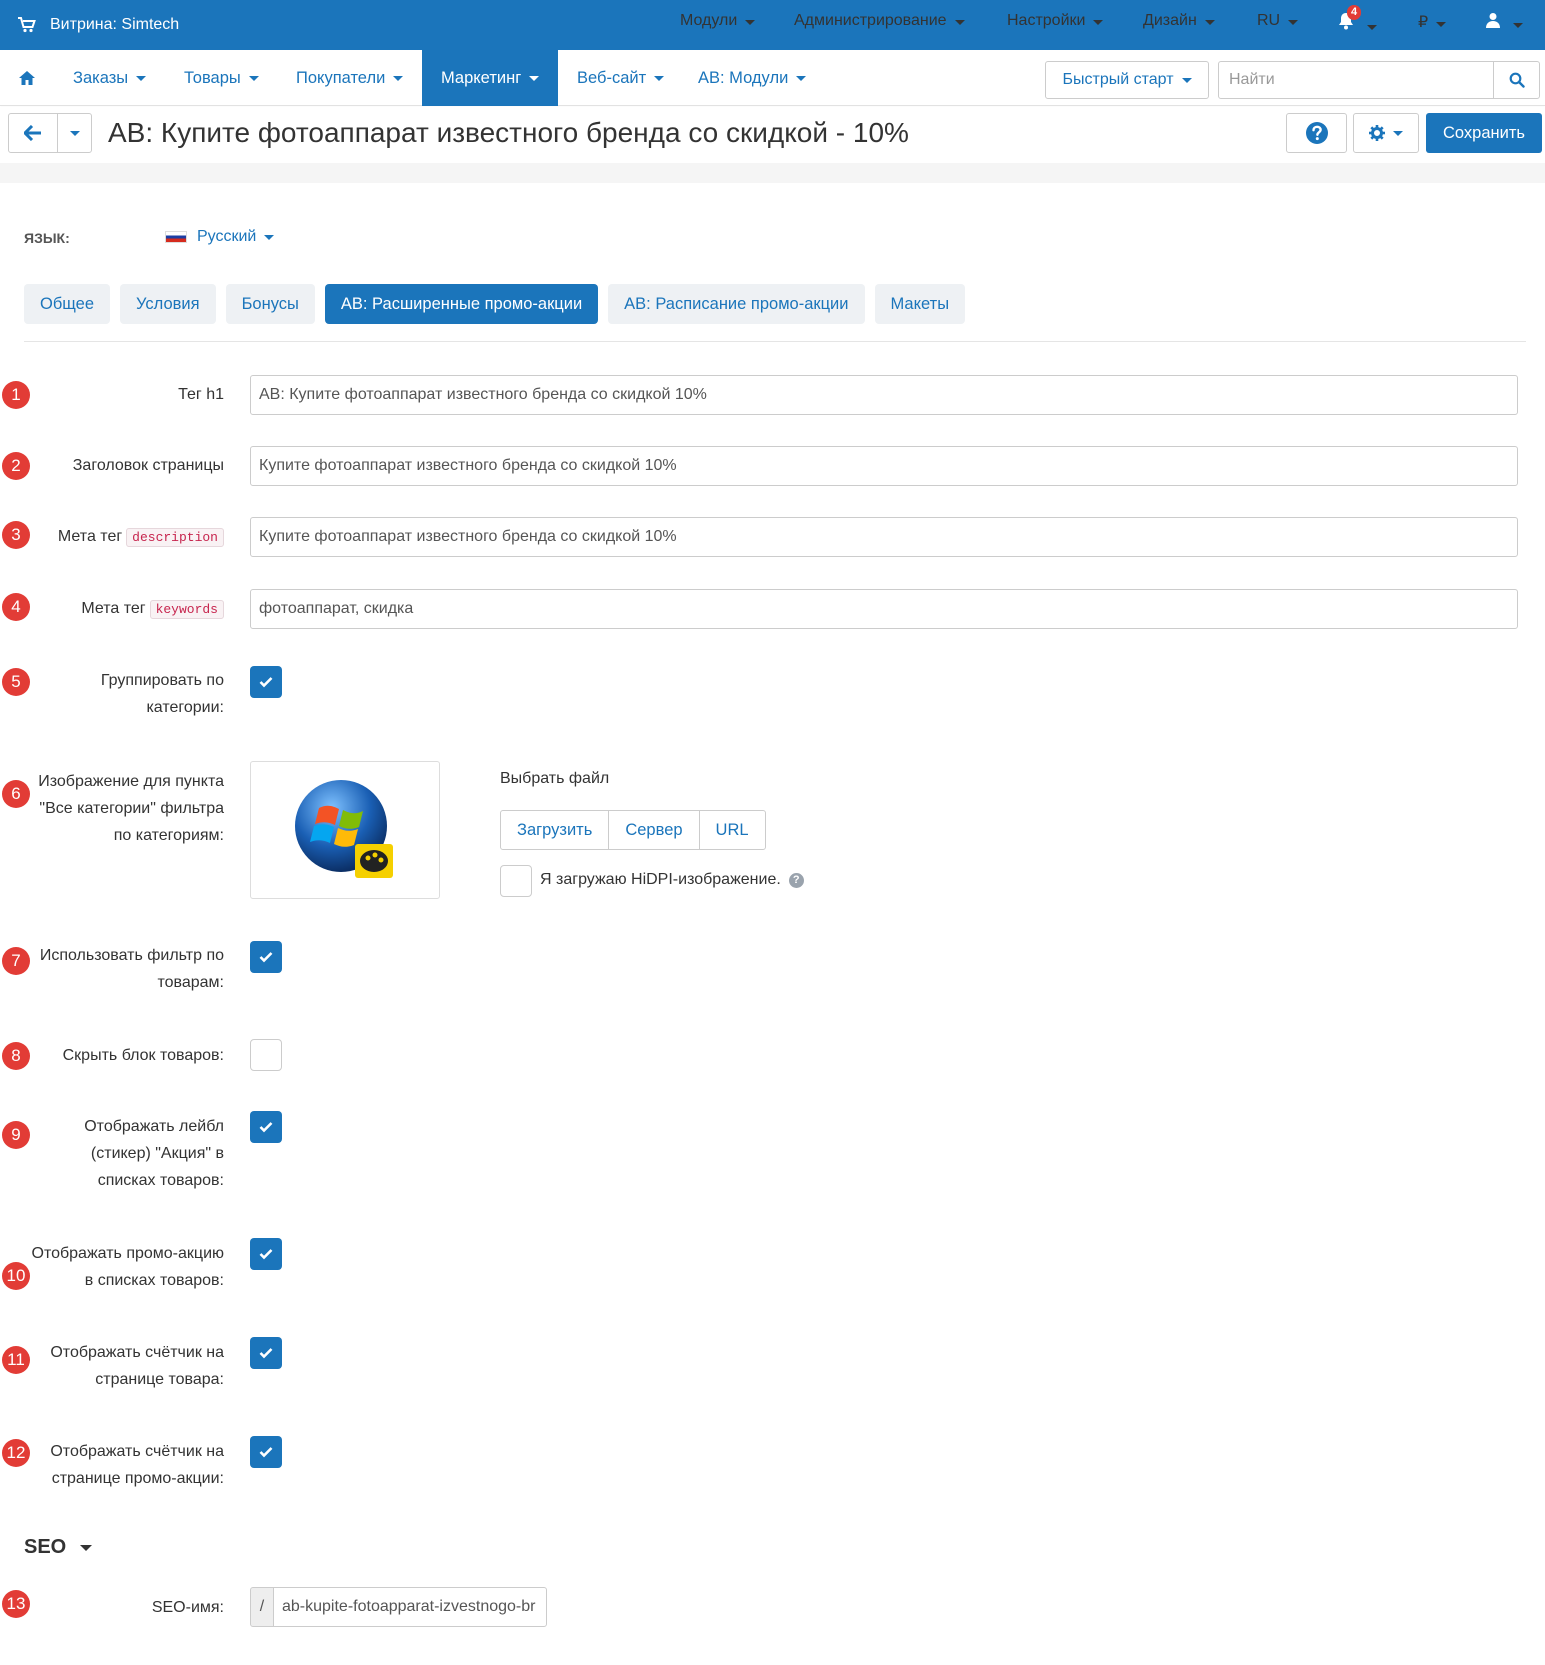  Describe the element at coordinates (220, 237) in the screenshot. I see `language-selector: Русский` at that location.